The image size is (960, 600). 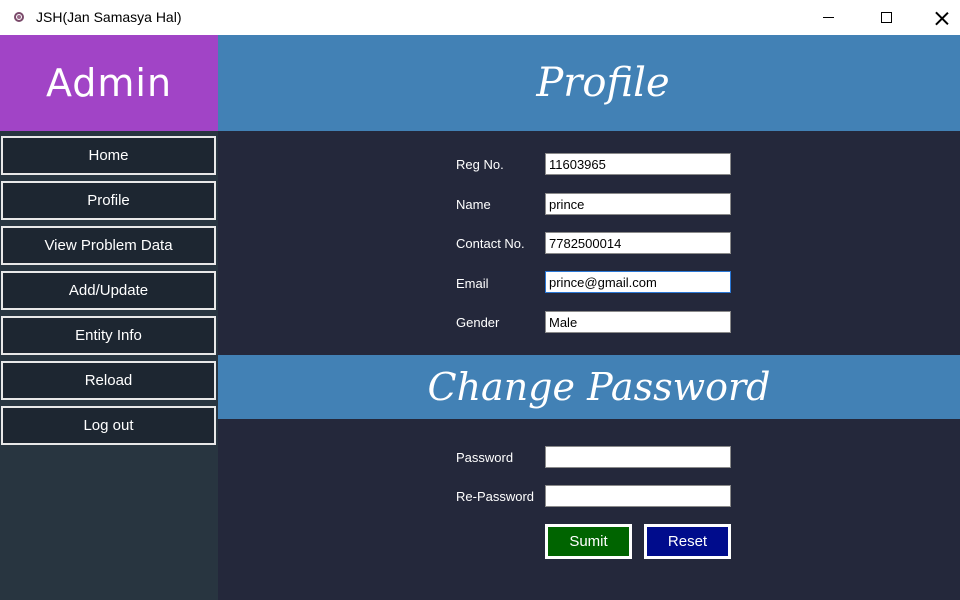 I want to click on change-password-heading: Change Password, so click(x=599, y=387).